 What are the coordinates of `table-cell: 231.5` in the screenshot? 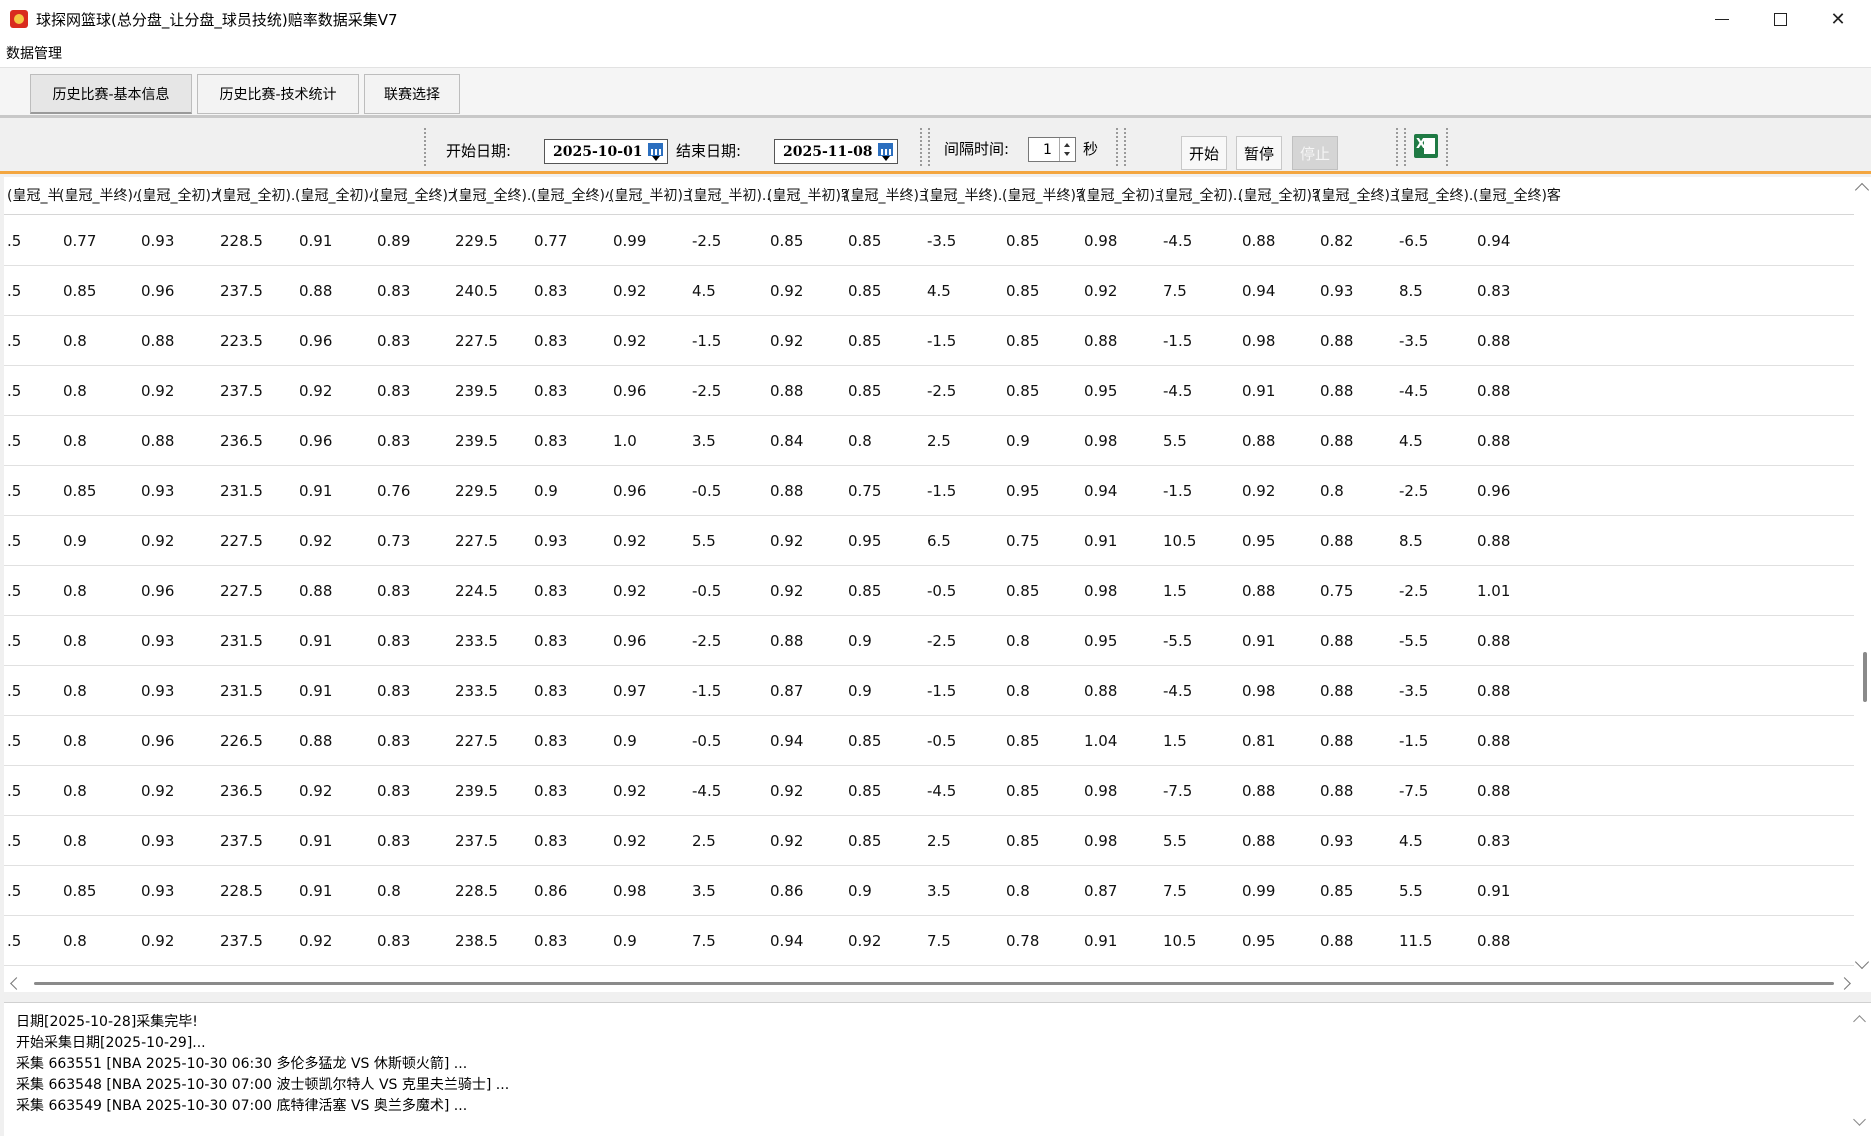 It's located at (241, 691).